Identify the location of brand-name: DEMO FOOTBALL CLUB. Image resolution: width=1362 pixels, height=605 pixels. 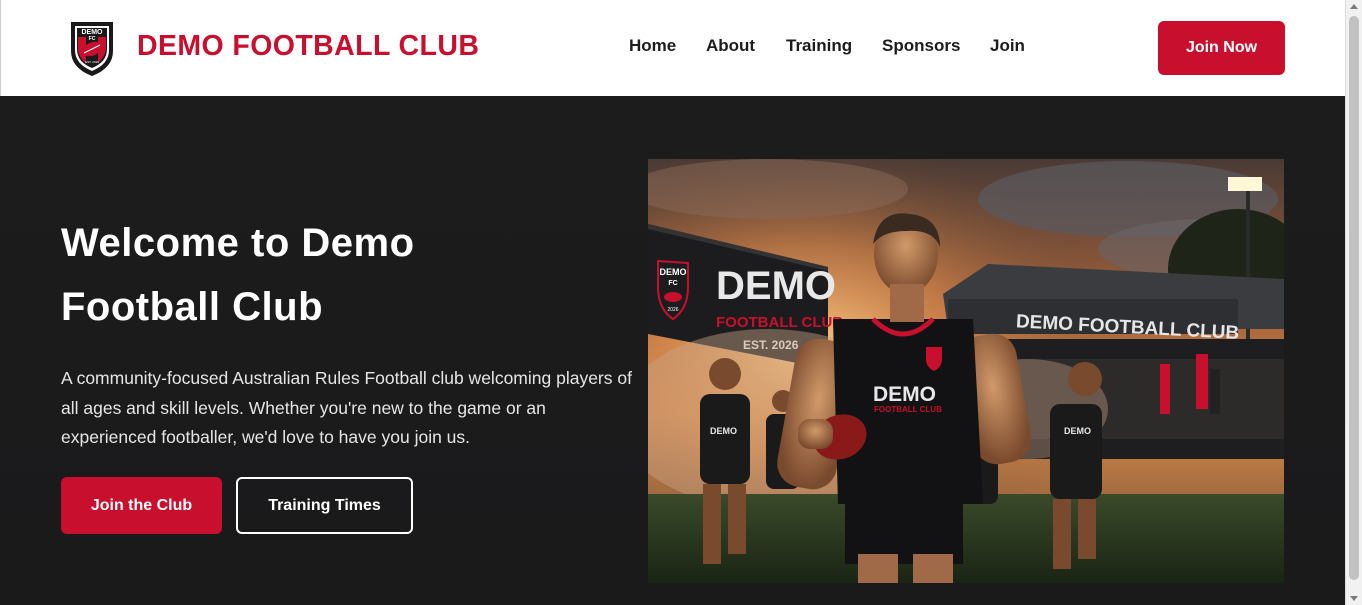
(308, 46).